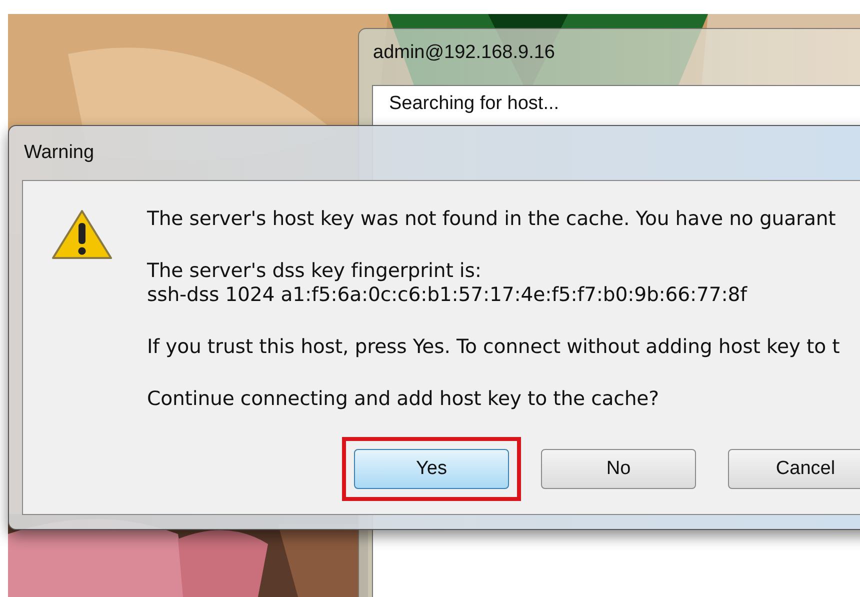  Describe the element at coordinates (82, 235) in the screenshot. I see `warning-icon` at that location.